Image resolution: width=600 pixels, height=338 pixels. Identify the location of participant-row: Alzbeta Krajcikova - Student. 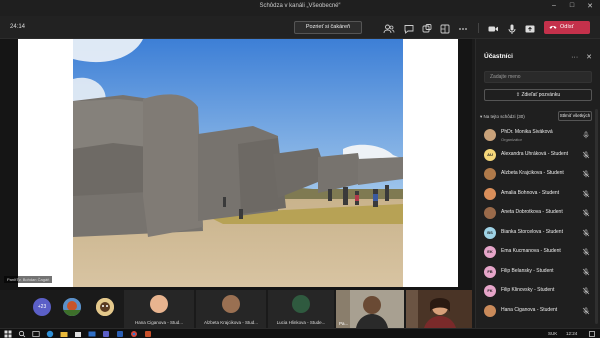
(538, 174).